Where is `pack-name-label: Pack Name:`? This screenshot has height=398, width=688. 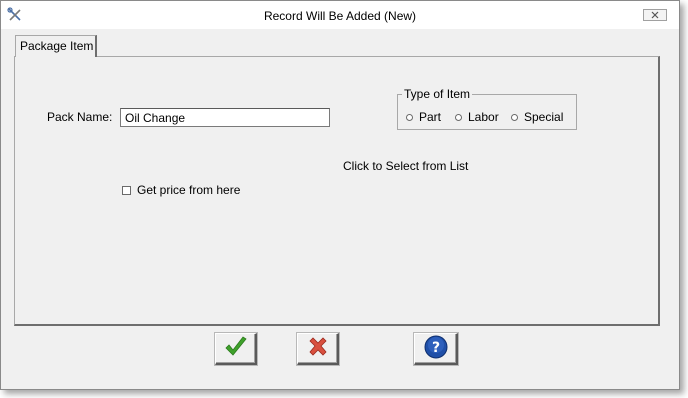 pack-name-label: Pack Name: is located at coordinates (80, 117).